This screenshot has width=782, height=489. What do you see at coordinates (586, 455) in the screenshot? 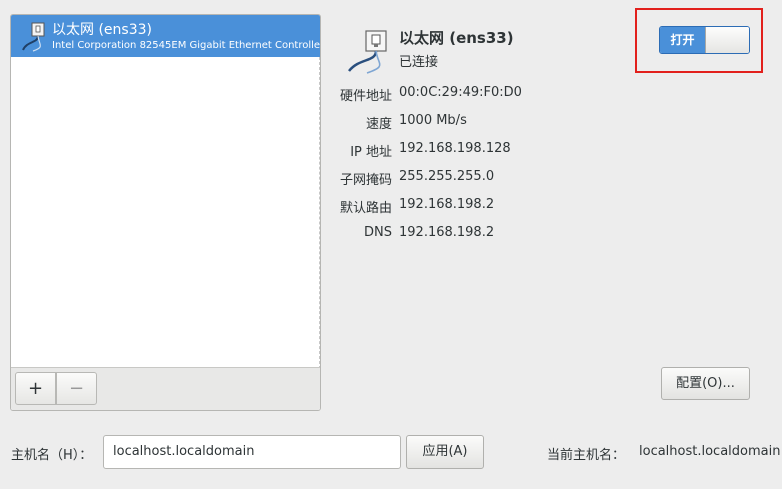
I see `current-hostname-label: 当前主机名：` at bounding box center [586, 455].